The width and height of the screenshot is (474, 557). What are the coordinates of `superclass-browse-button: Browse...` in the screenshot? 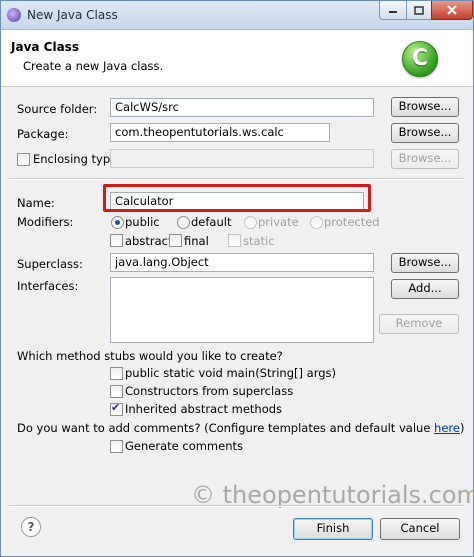 It's located at (425, 263).